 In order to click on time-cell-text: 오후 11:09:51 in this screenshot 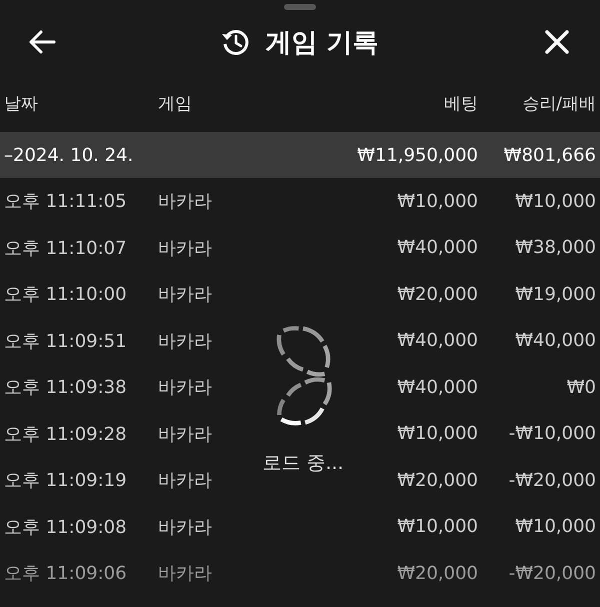, I will do `click(66, 341)`.